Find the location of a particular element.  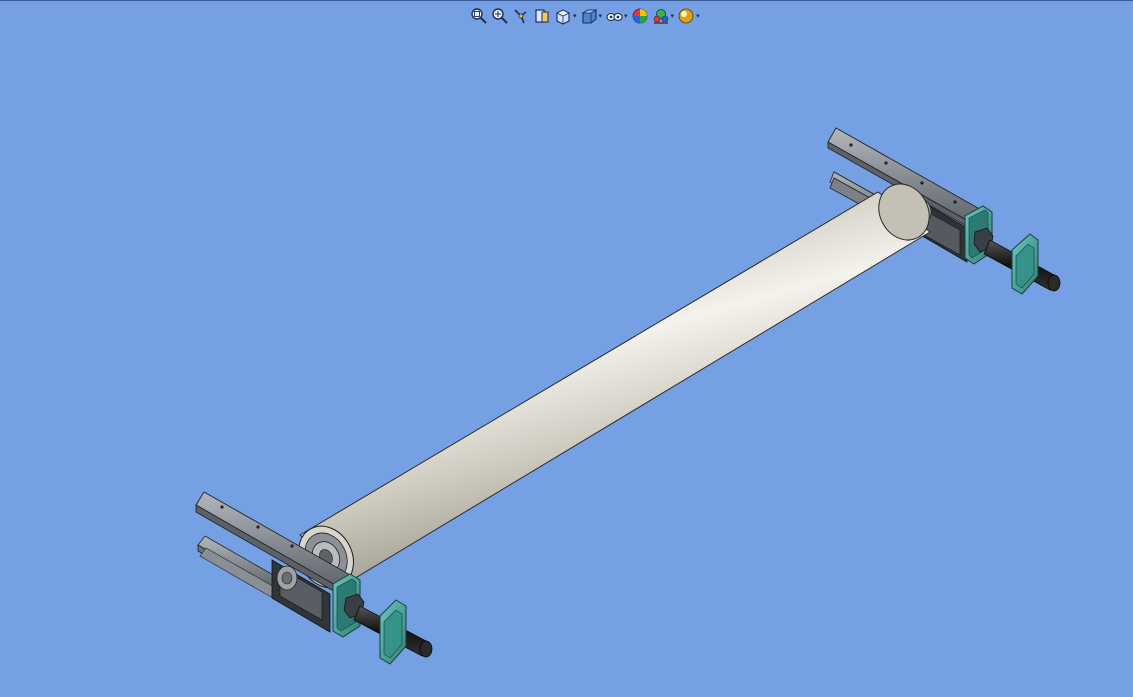

zoom-to-fit-icon is located at coordinates (479, 16).